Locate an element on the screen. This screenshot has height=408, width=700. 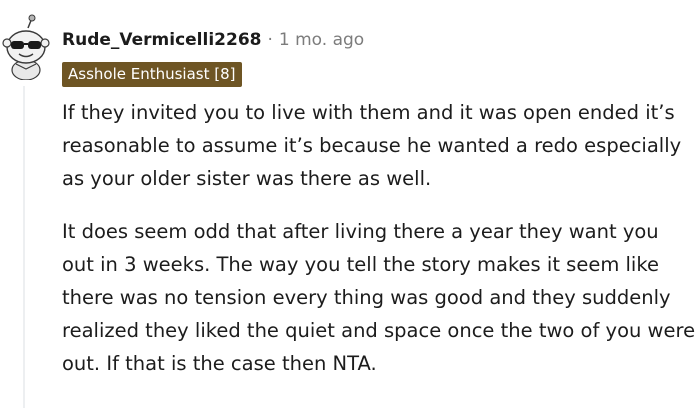
comment-header: Rude_Vermicelli2268 · 1 mo. ago is located at coordinates (213, 40).